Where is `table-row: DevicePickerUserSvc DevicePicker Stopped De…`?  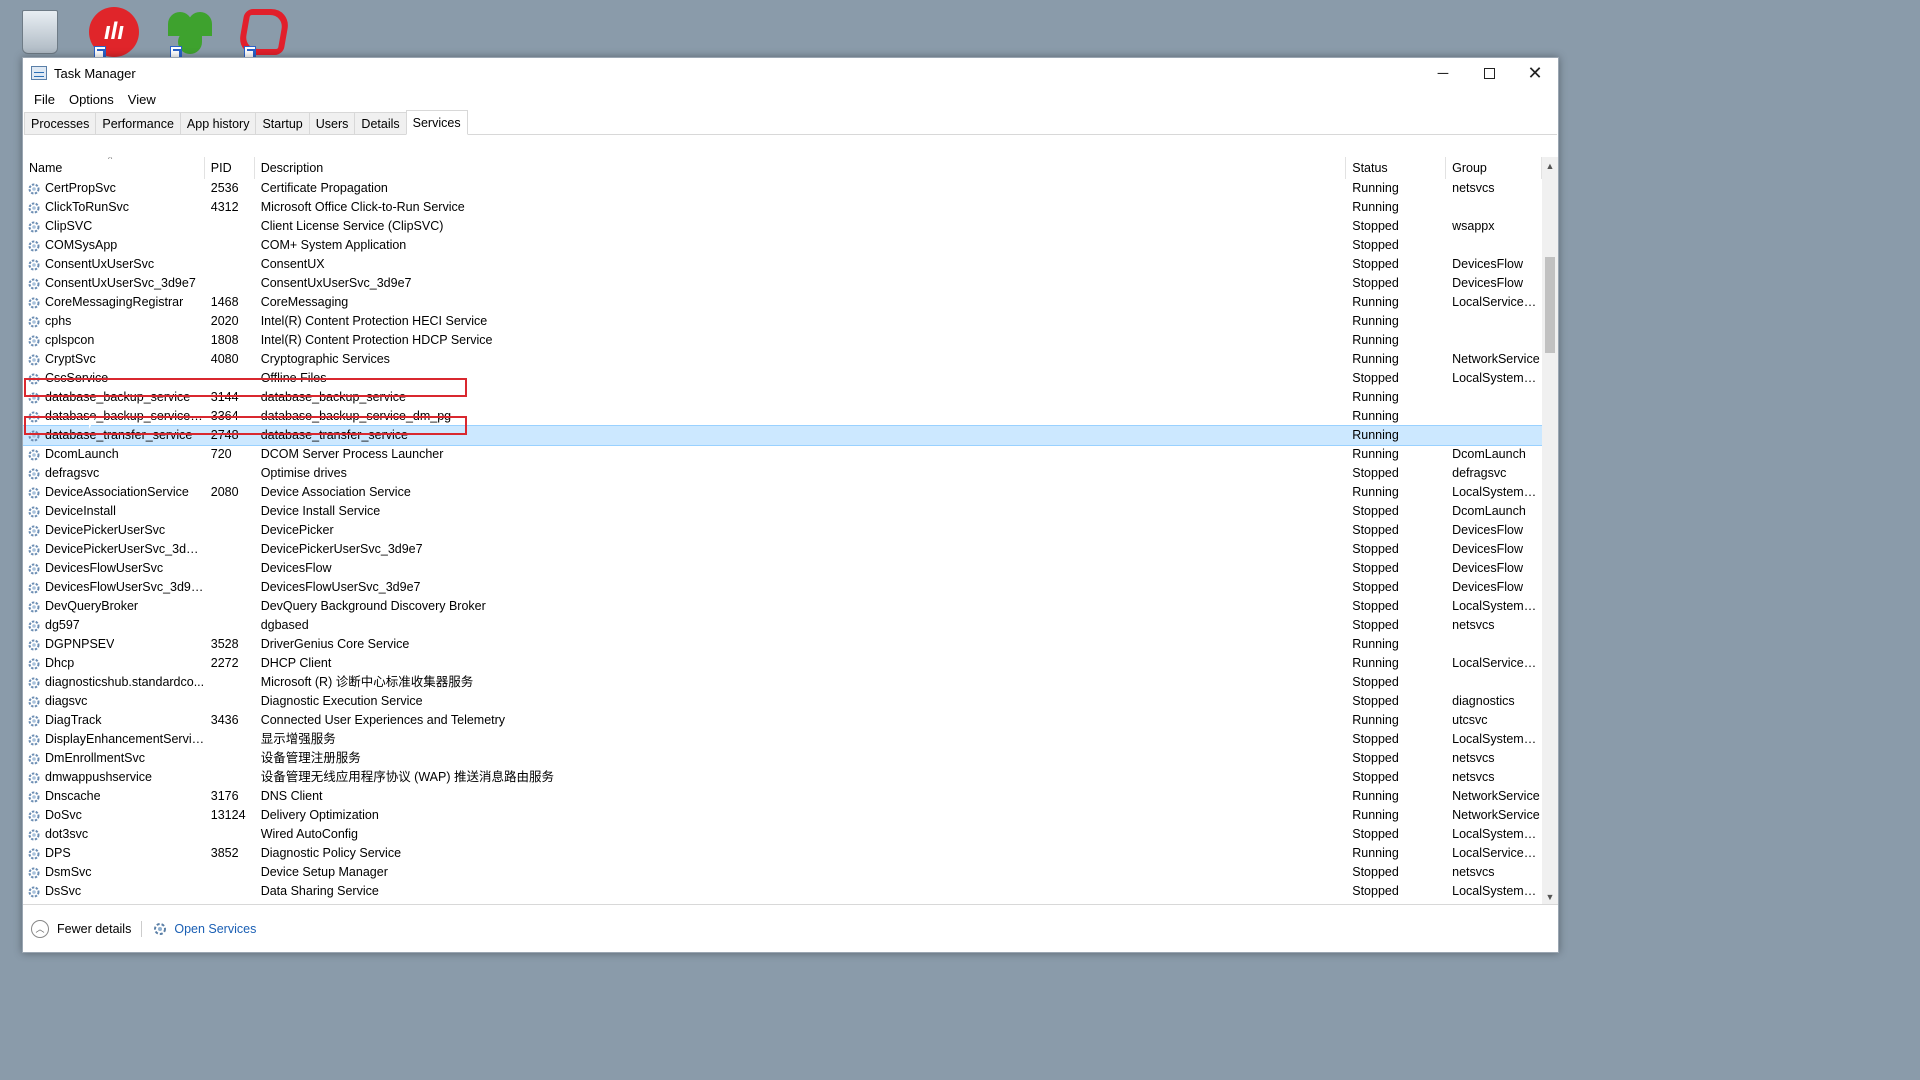
table-row: DevicePickerUserSvc DevicePicker Stopped De… is located at coordinates (782, 530).